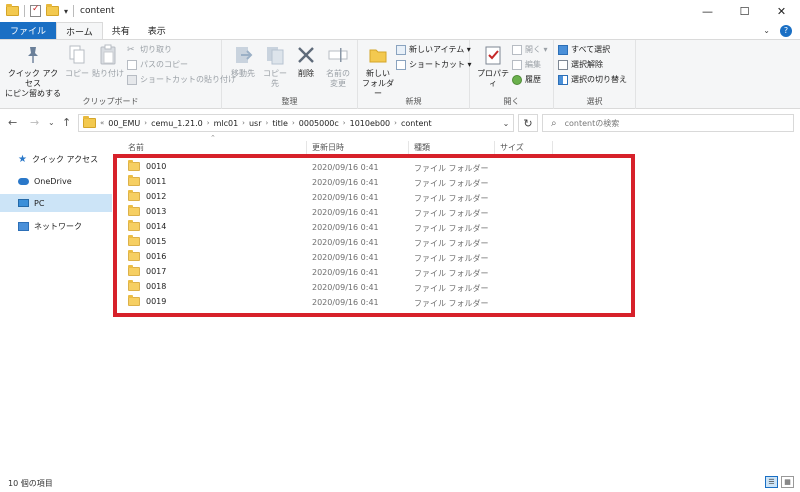 This screenshot has height=492, width=800. I want to click on breadcrumb-1010eb00: 1010eb00, so click(370, 123).